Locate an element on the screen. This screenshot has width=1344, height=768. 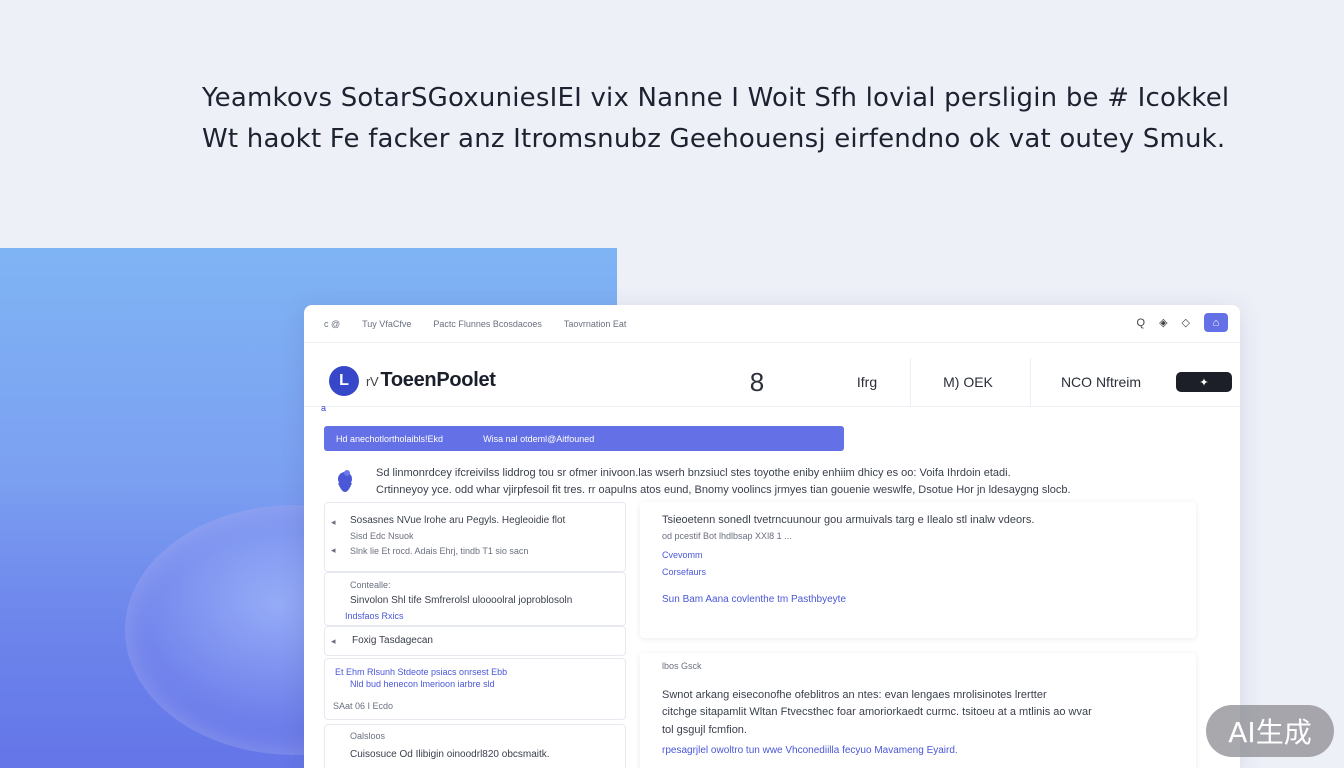
banner-text-left: Hd anechotlortholaibls!Ekd is located at coordinates (390, 438).